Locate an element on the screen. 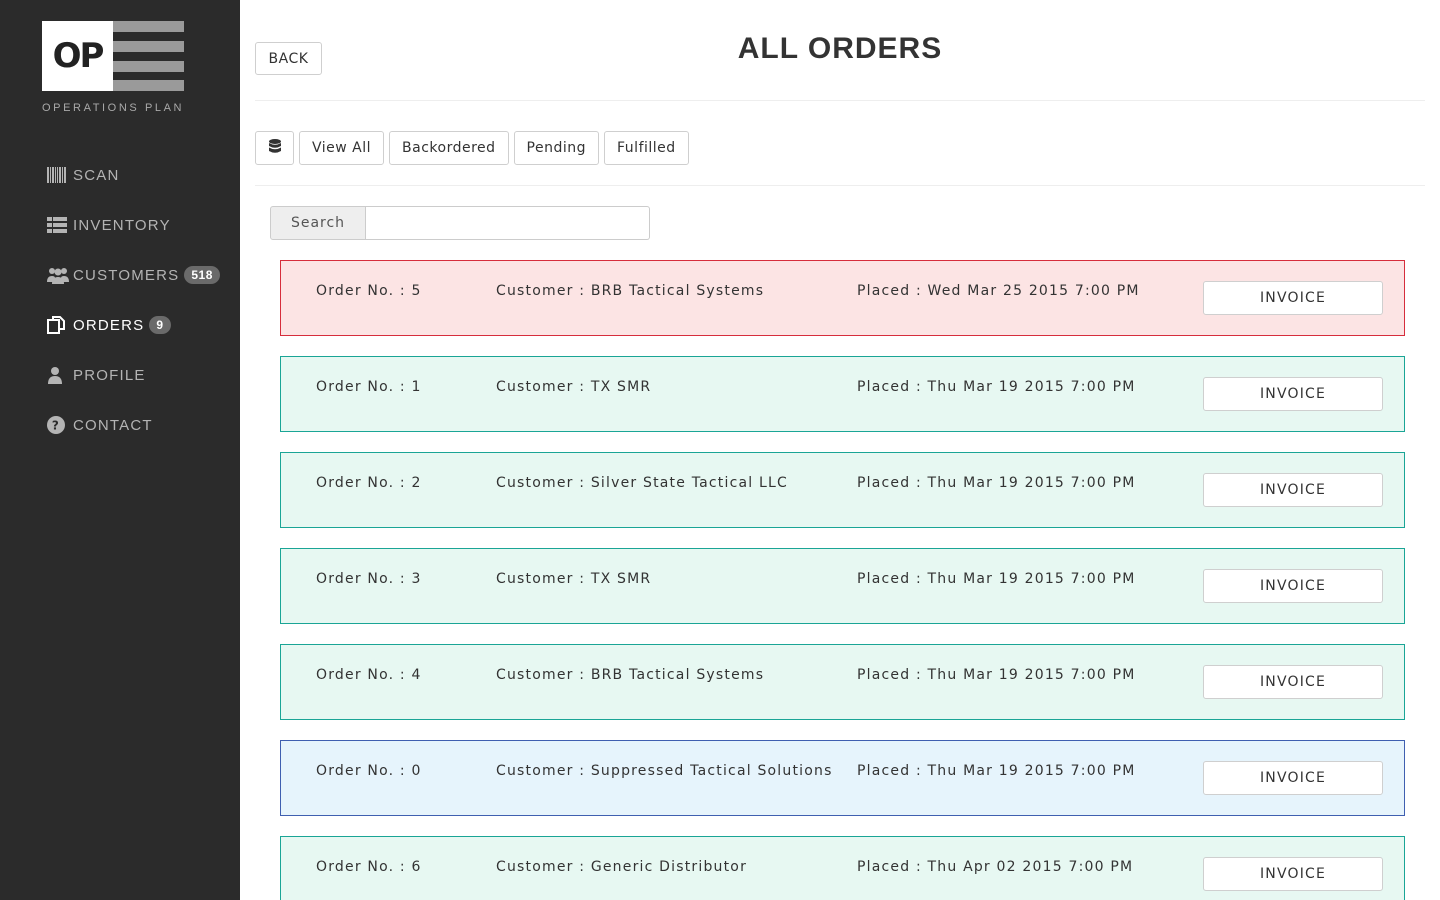  sidebar-item-profile: PROFILE is located at coordinates (133, 375).